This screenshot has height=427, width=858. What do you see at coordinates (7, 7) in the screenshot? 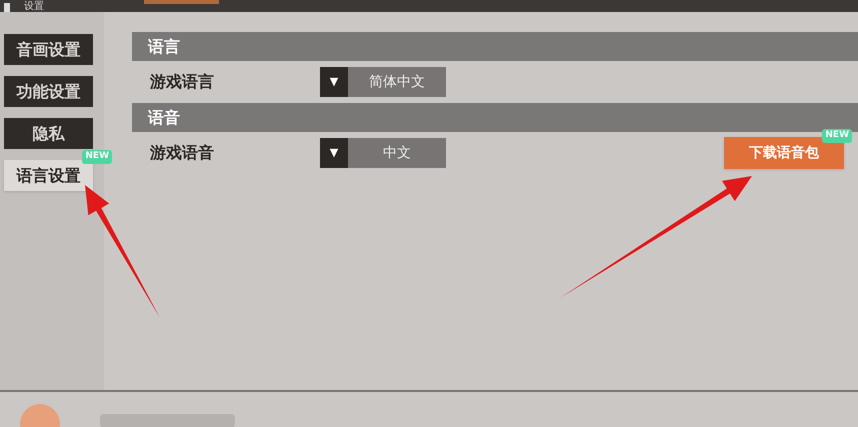
I see `document-icon` at bounding box center [7, 7].